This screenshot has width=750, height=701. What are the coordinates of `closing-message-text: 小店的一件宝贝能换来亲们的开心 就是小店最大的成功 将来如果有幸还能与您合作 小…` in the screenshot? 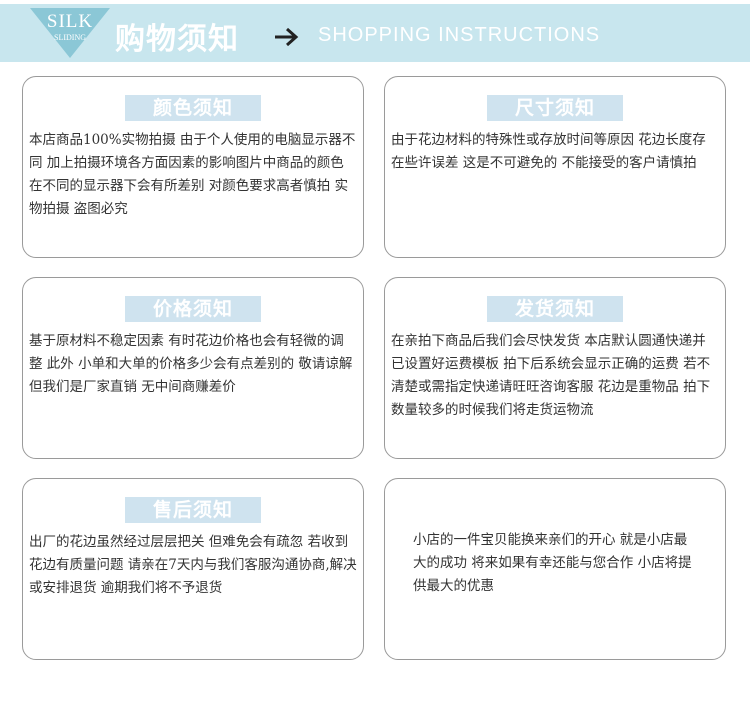 It's located at (552, 563).